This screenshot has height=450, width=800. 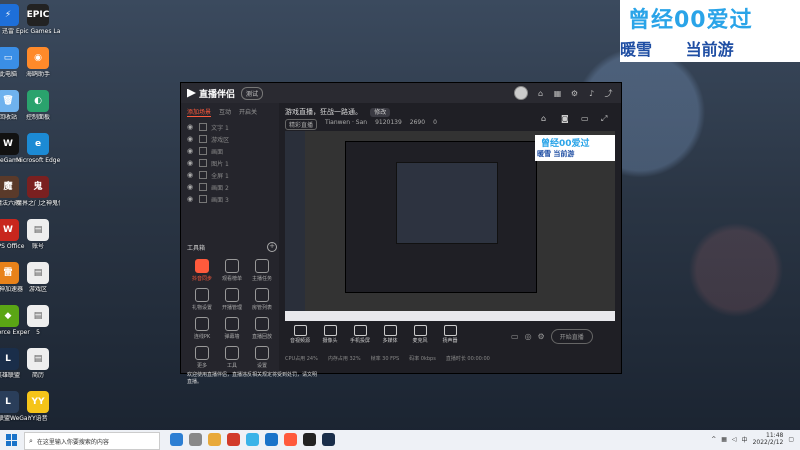 I want to click on calendar-icon: ▦, so click(x=557, y=93).